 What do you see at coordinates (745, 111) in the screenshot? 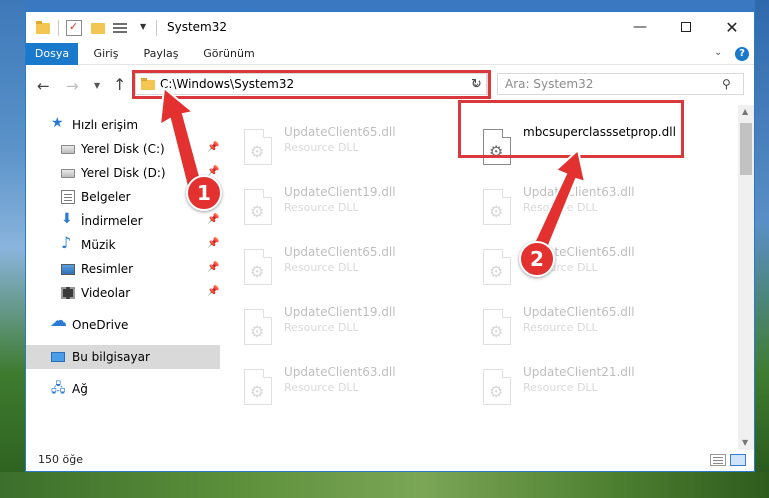
I see `scroll-up-icon: ▲` at bounding box center [745, 111].